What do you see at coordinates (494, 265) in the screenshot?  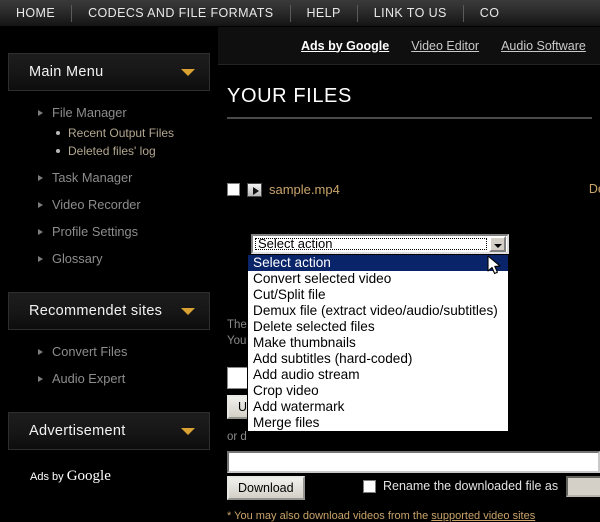 I see `mouse-pointer-icon` at bounding box center [494, 265].